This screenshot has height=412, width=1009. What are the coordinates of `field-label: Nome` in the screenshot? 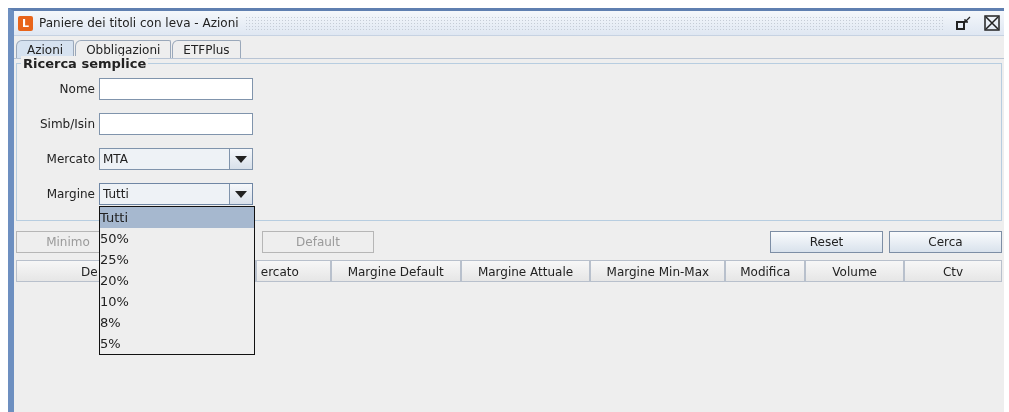 It's located at (77, 89).